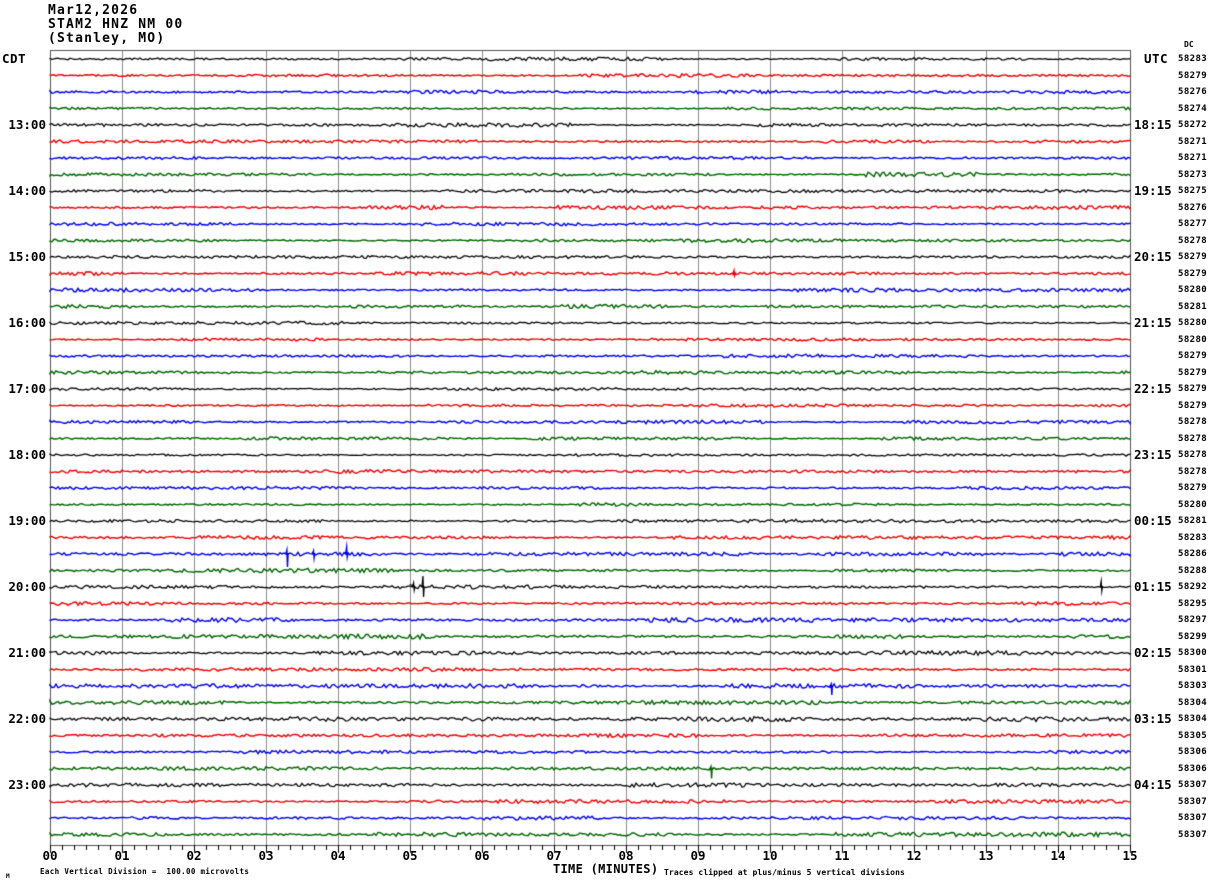 This screenshot has width=1210, height=886. What do you see at coordinates (914, 855) in the screenshot?
I see `x-axis-tick-label: 12` at bounding box center [914, 855].